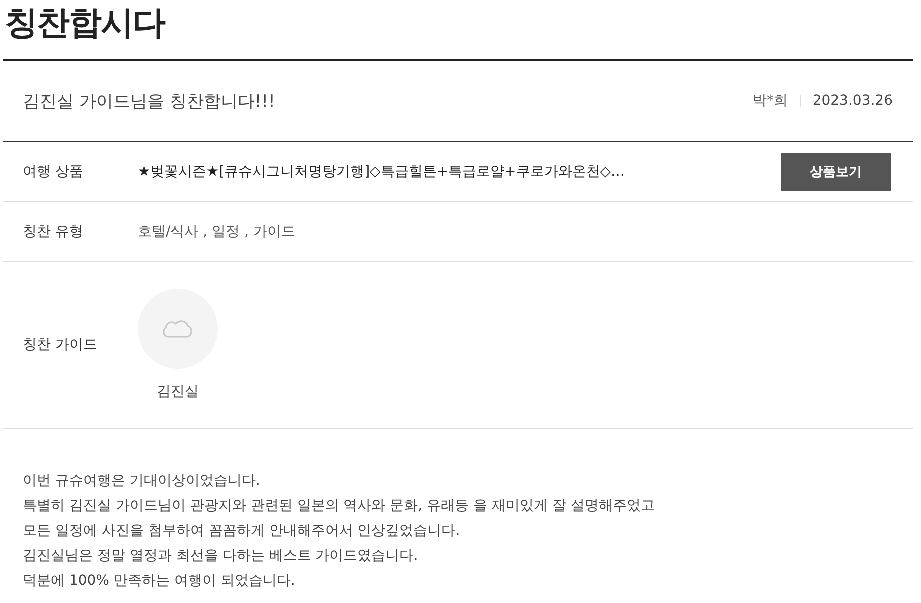 Image resolution: width=921 pixels, height=603 pixels. I want to click on row-value: 호텔/식사 , 일정 , 가이드, so click(217, 231).